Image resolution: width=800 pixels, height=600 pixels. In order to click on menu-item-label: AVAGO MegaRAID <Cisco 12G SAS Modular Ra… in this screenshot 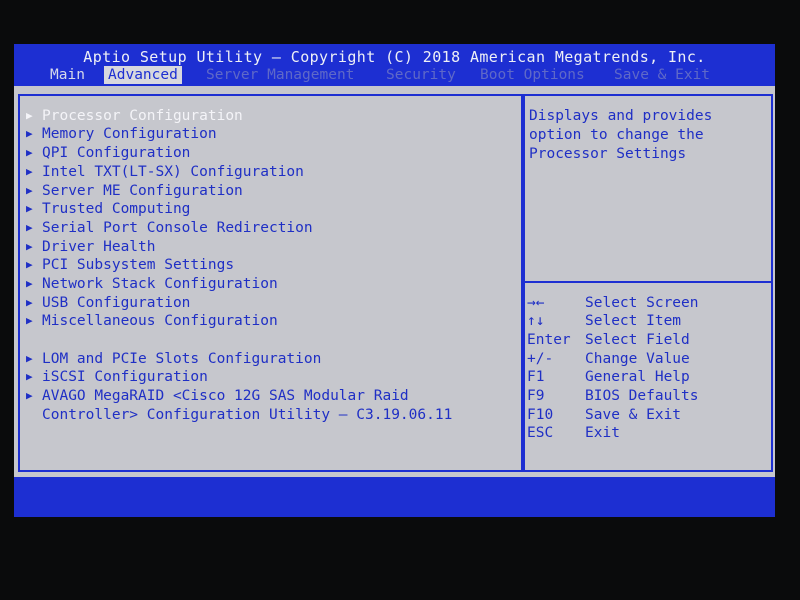, I will do `click(225, 396)`.